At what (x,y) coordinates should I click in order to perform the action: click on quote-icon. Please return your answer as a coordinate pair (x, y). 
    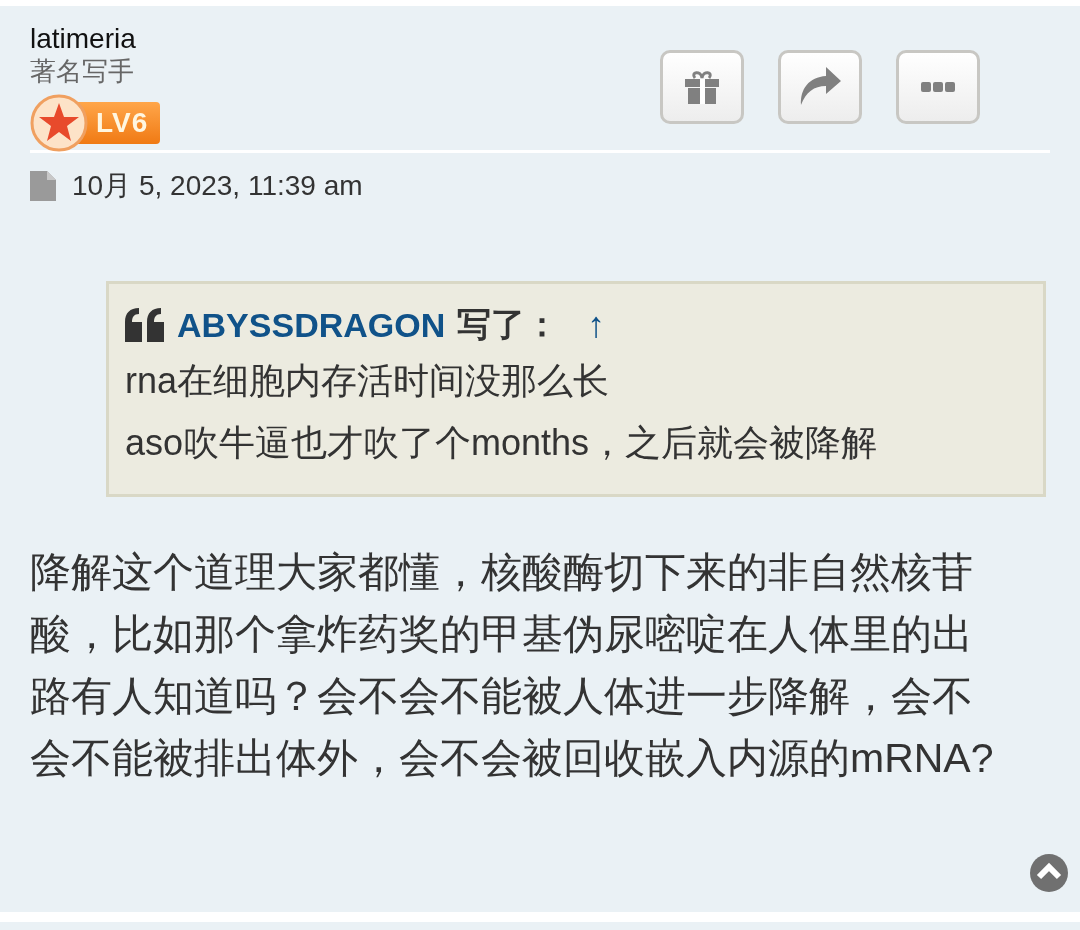
    Looking at the image, I should click on (145, 325).